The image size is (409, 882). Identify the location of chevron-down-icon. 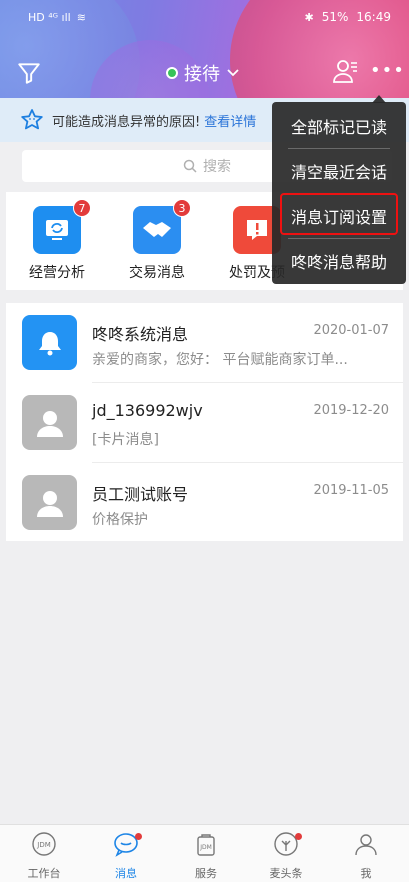
(233, 73).